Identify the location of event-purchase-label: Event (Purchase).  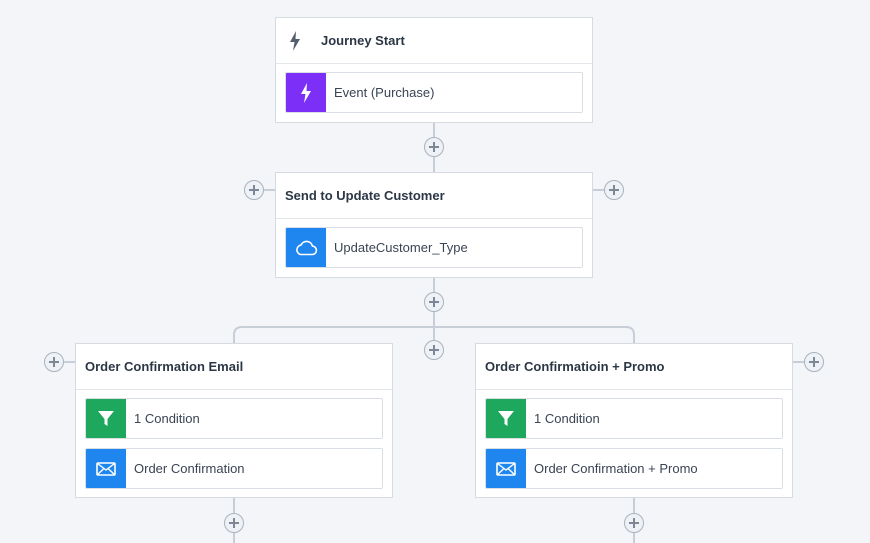
(384, 92).